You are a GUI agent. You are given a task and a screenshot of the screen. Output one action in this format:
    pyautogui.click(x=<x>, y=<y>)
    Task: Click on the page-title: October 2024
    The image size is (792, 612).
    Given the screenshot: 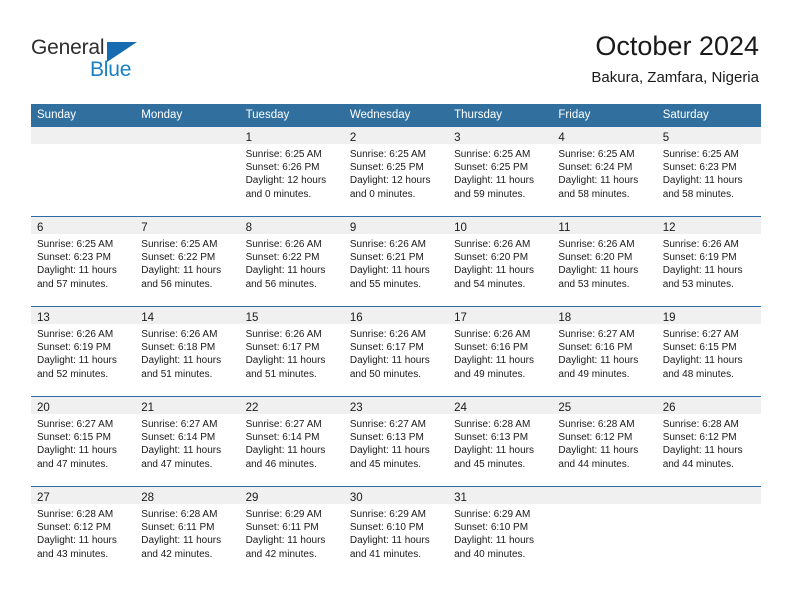 What is the action you would take?
    pyautogui.click(x=677, y=46)
    